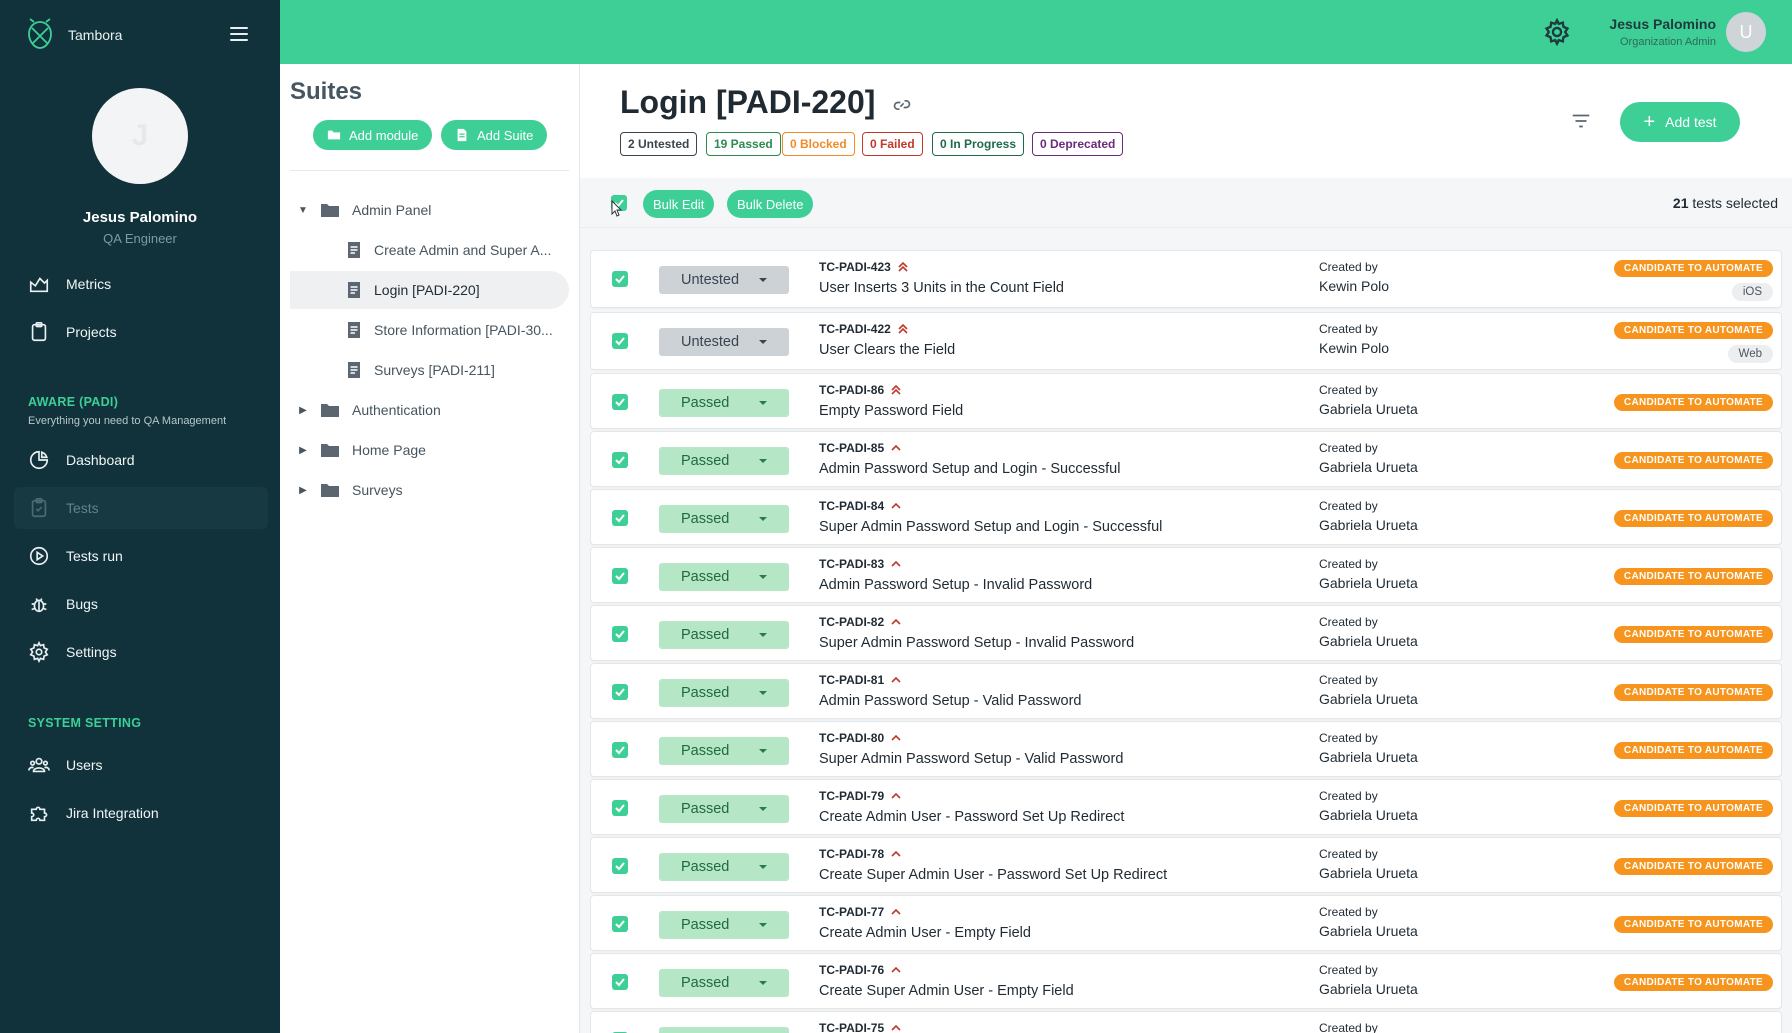 This screenshot has height=1033, width=1792. What do you see at coordinates (141, 652) in the screenshot?
I see `nav-item-settings: Settings` at bounding box center [141, 652].